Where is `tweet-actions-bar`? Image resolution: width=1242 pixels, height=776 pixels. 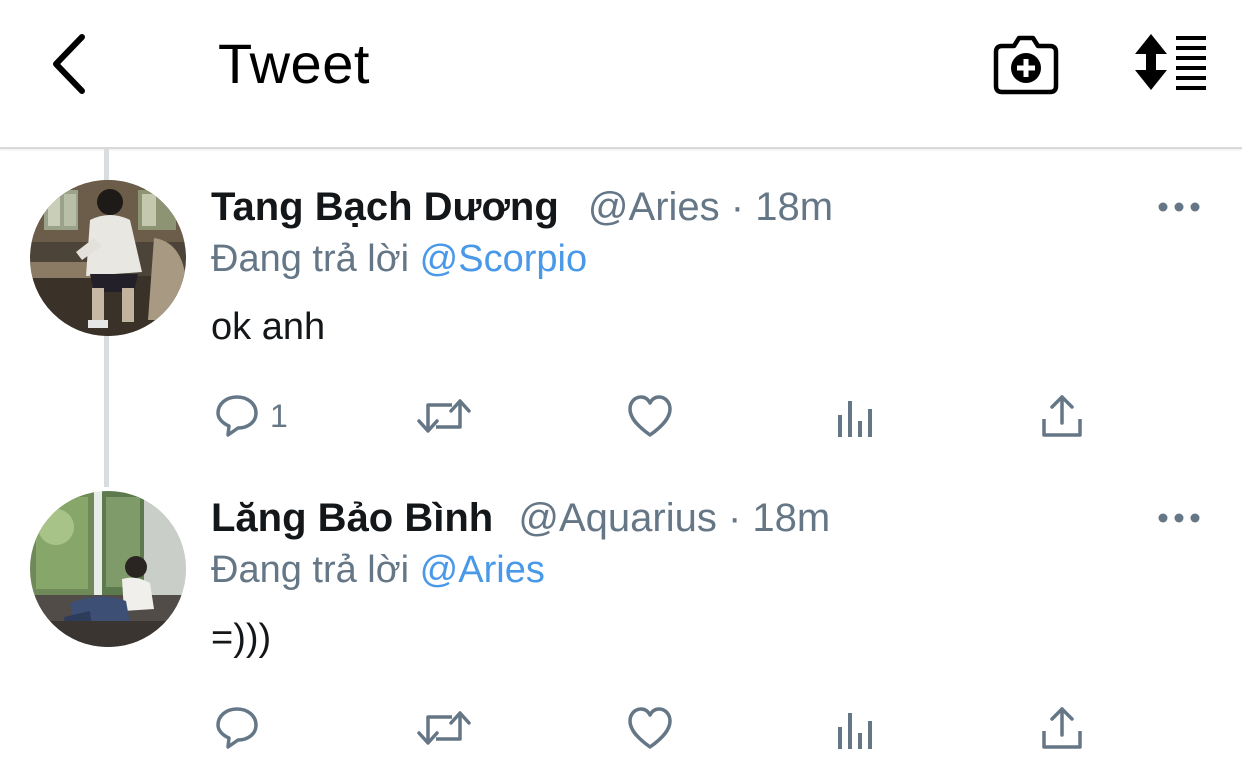 tweet-actions-bar is located at coordinates (621, 728).